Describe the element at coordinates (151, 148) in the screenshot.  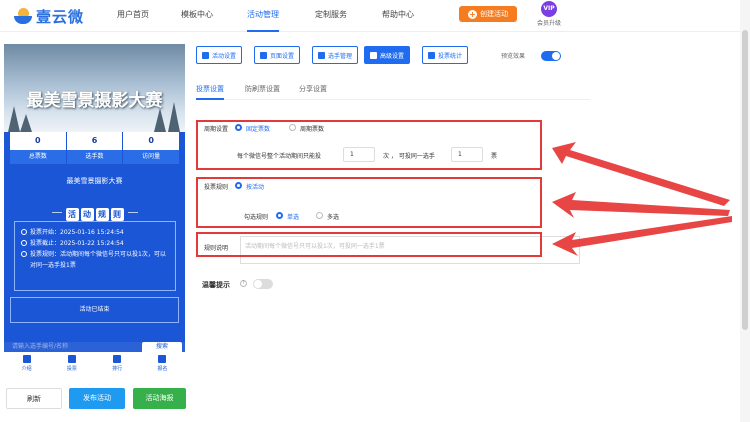
I see `stat-visits: 0 访问量` at that location.